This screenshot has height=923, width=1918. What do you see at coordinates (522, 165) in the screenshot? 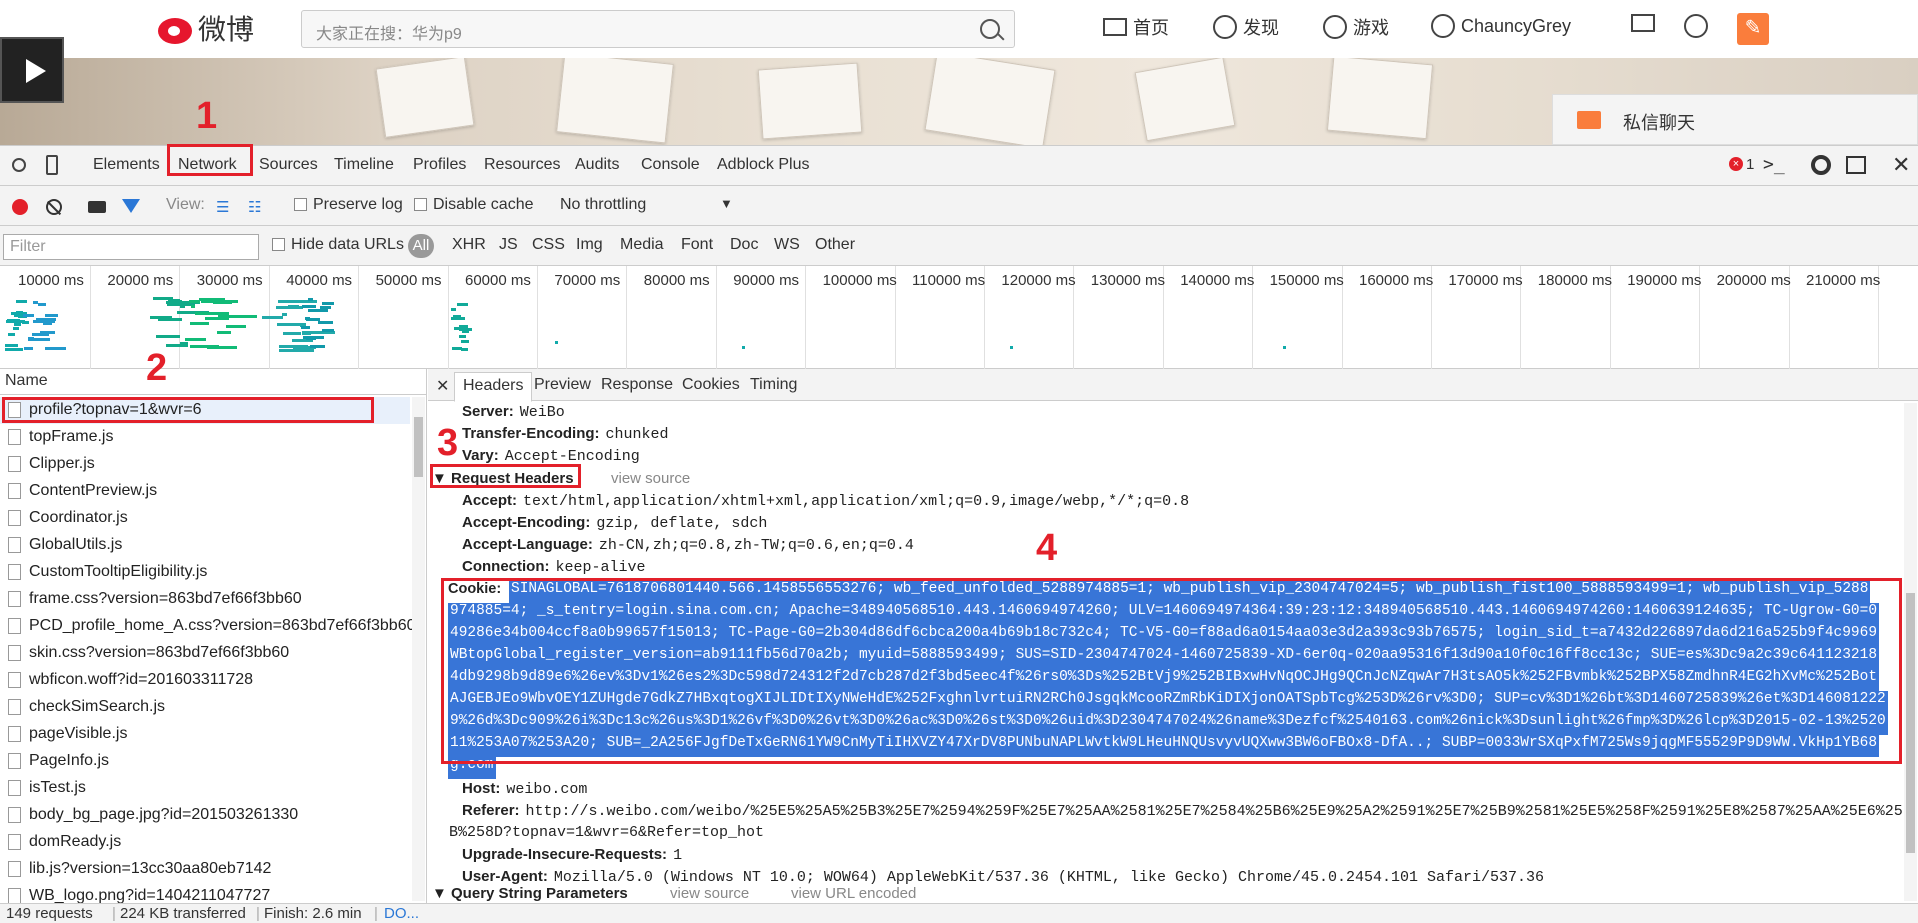
I see `tab-resources: Resources` at bounding box center [522, 165].